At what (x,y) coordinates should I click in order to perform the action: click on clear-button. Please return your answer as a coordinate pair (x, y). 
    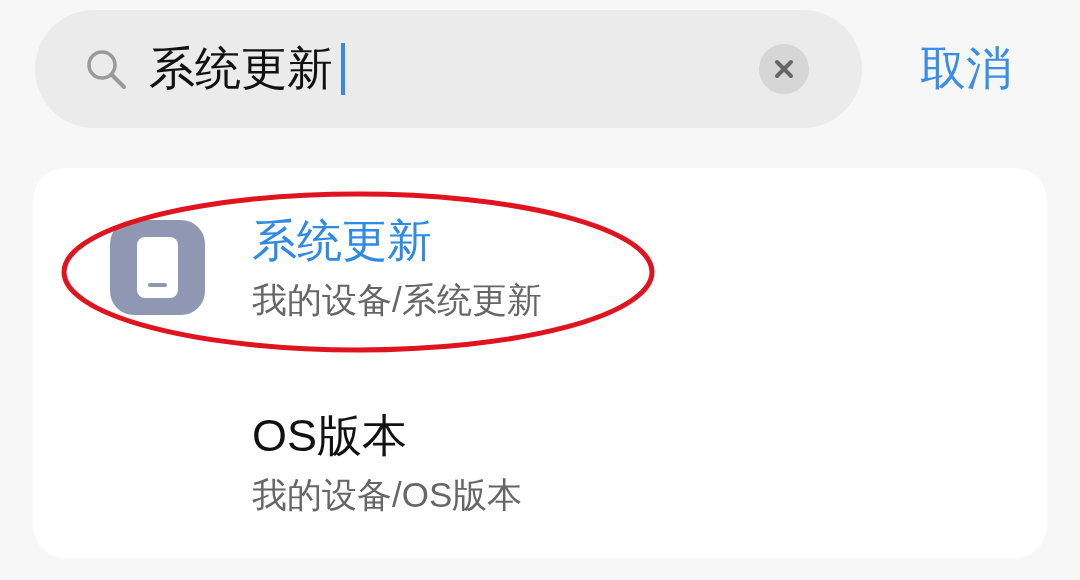
    Looking at the image, I should click on (784, 69).